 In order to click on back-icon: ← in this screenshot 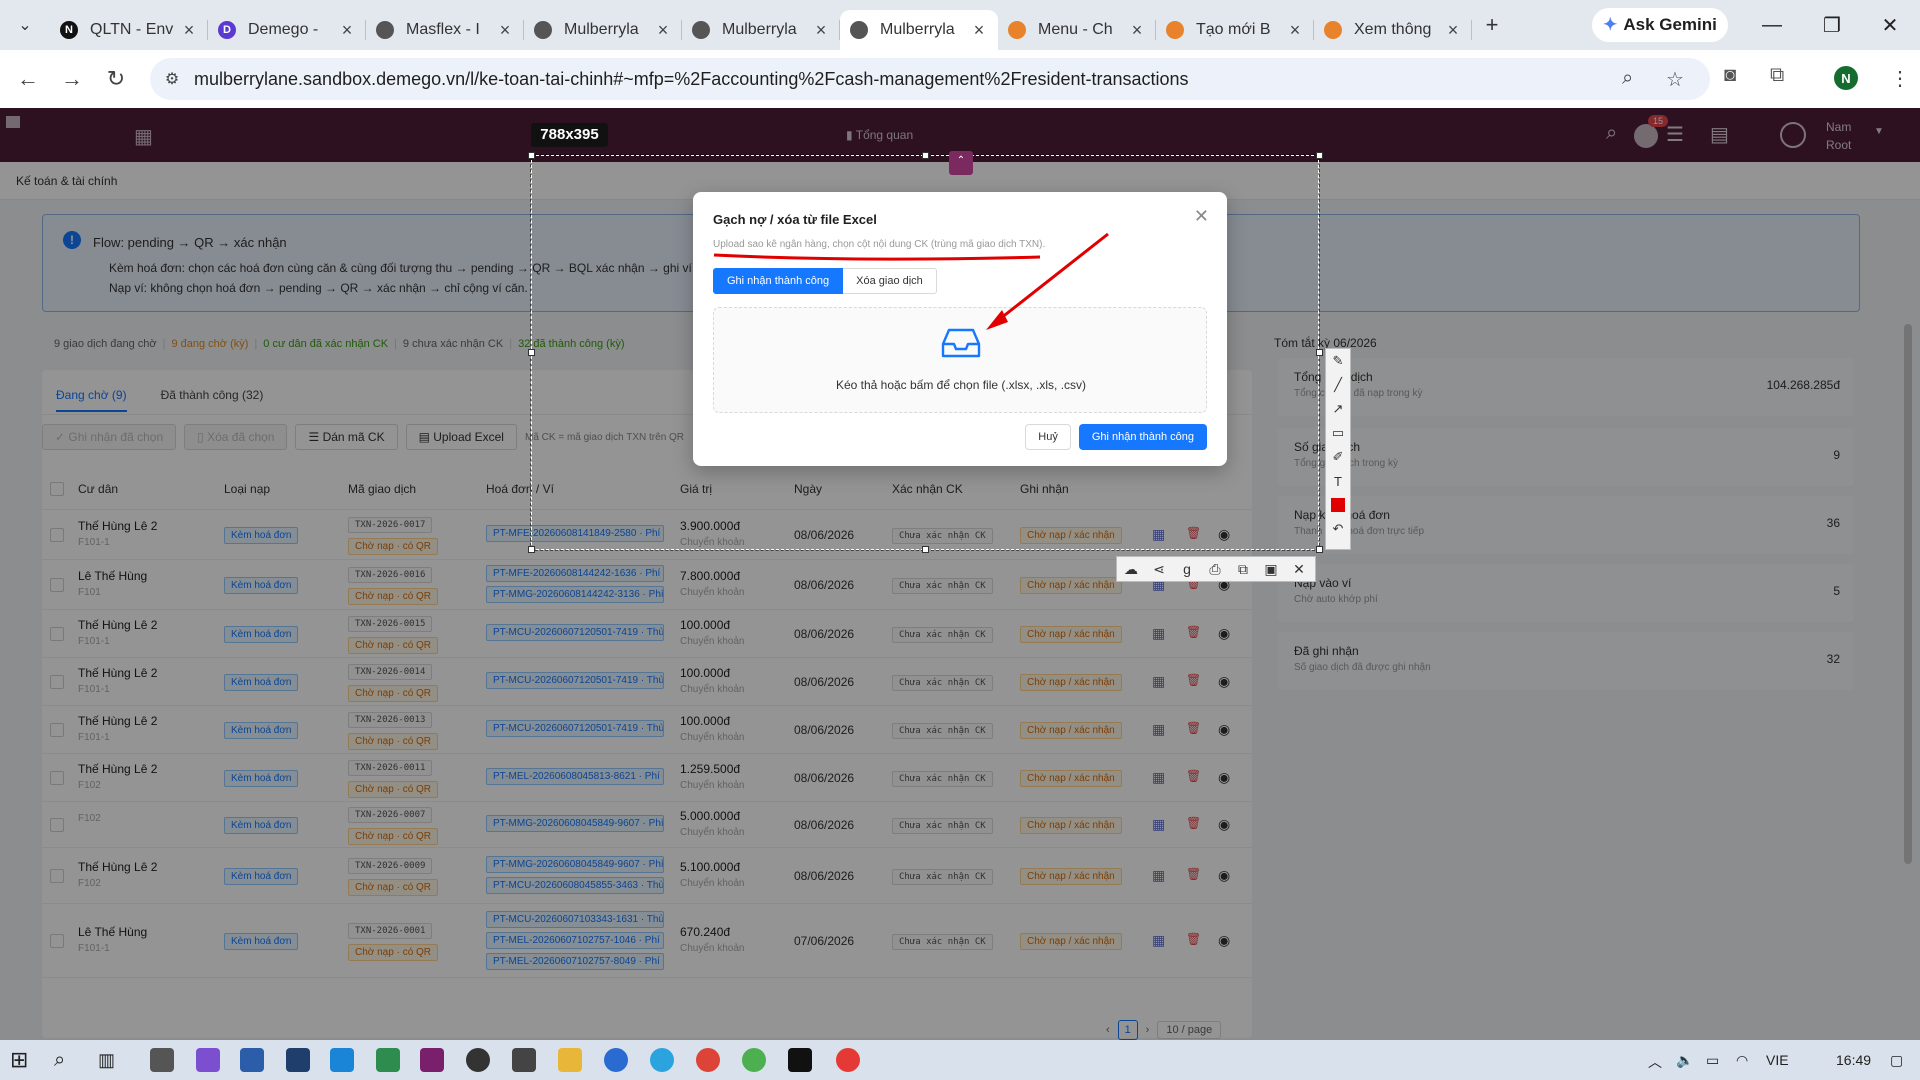, I will do `click(28, 79)`.